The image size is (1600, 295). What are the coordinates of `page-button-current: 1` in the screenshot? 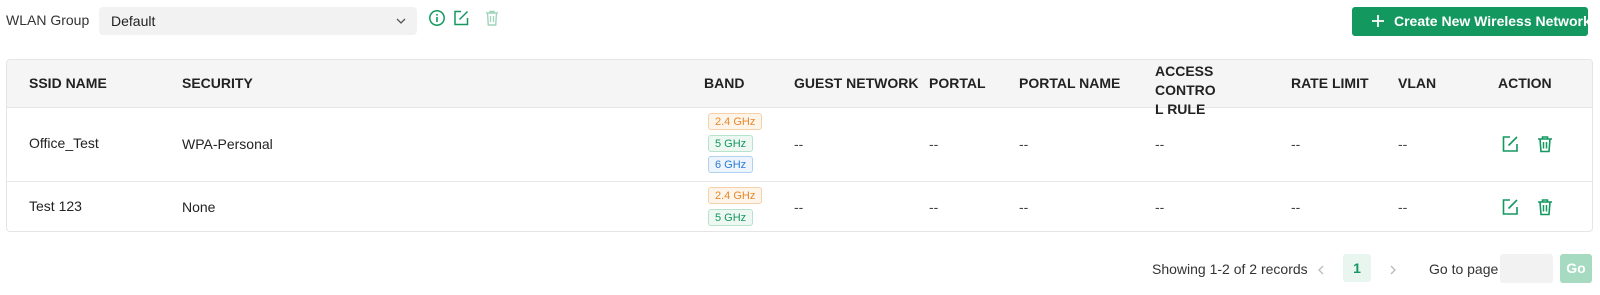 It's located at (1357, 268).